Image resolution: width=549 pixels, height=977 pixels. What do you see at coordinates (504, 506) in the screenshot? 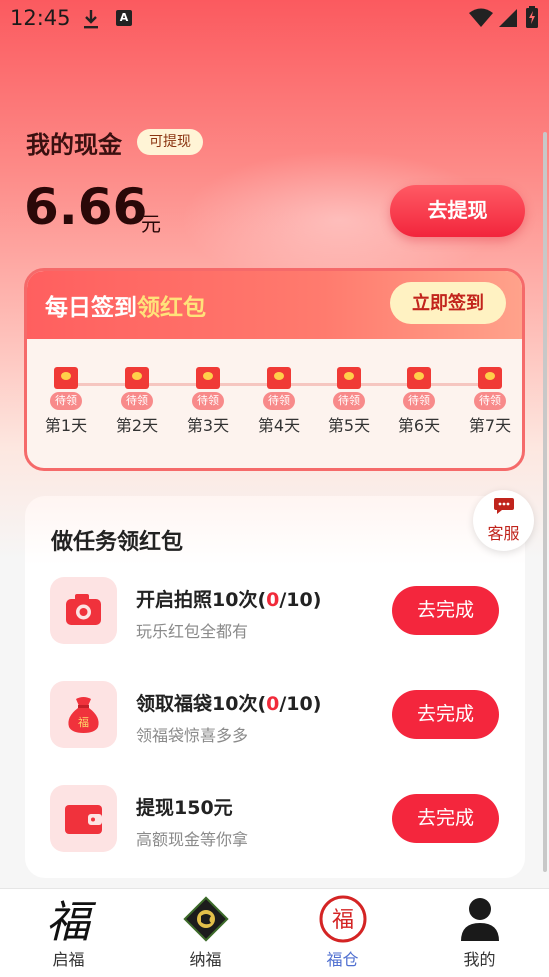
I see `chat-bubble-icon` at bounding box center [504, 506].